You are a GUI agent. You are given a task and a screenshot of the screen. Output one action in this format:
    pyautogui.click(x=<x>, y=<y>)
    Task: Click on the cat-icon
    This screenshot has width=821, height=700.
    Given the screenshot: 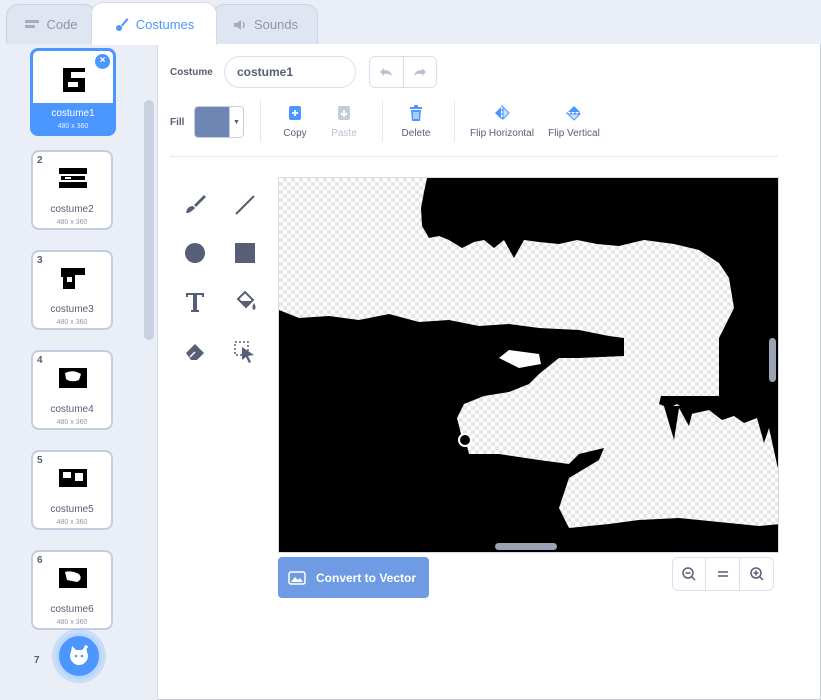 What is the action you would take?
    pyautogui.click(x=79, y=655)
    